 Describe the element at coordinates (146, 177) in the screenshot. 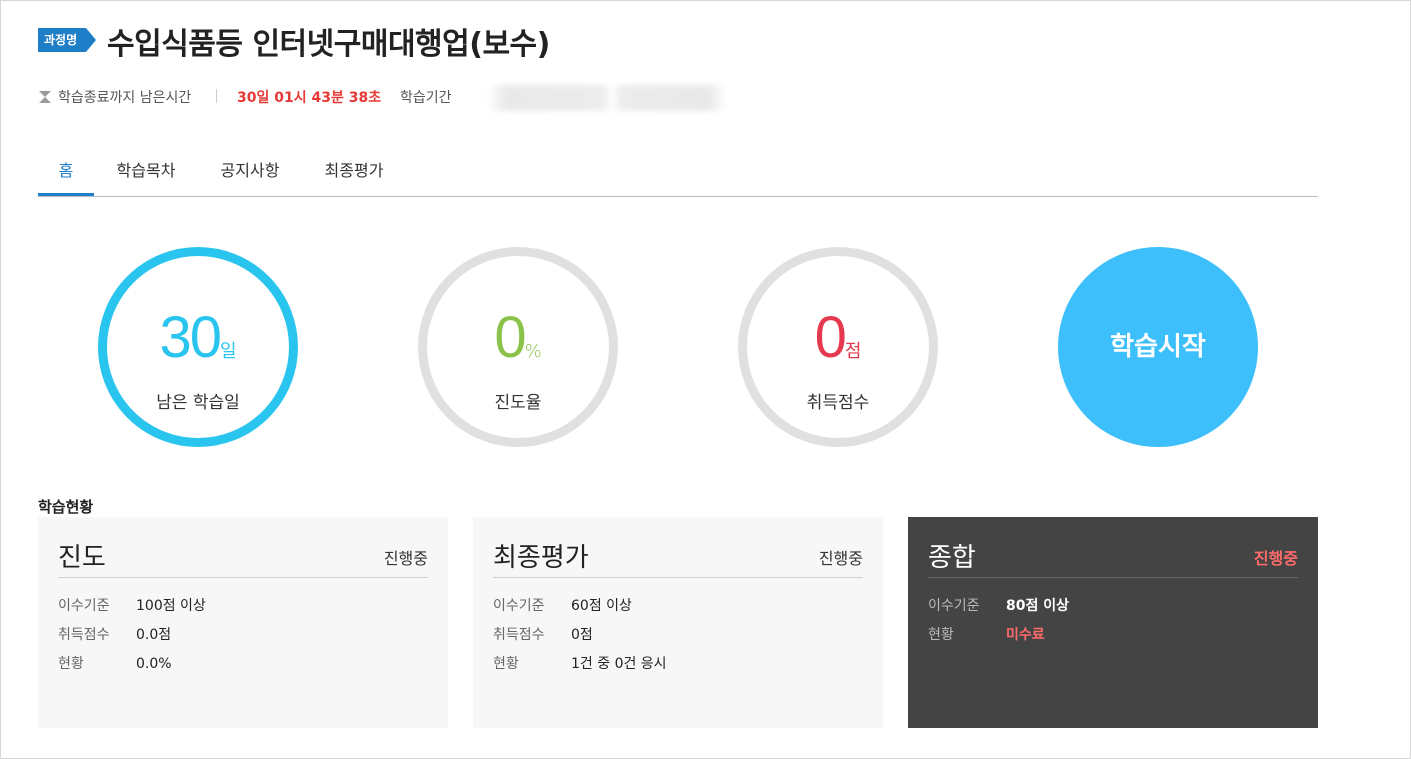

I see `tab-contents: 학습목차` at that location.